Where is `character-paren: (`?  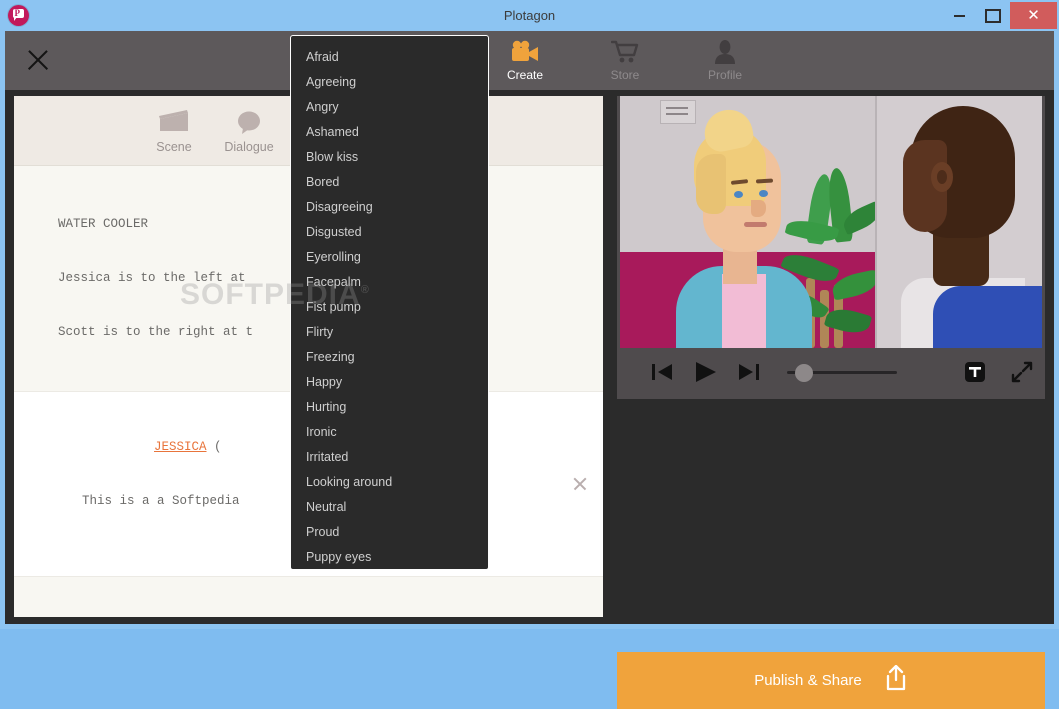
character-paren: ( is located at coordinates (214, 447).